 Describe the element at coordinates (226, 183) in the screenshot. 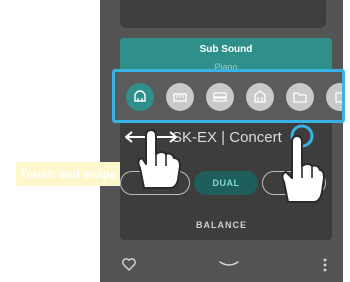

I see `dual-mode-button: DUAL` at that location.